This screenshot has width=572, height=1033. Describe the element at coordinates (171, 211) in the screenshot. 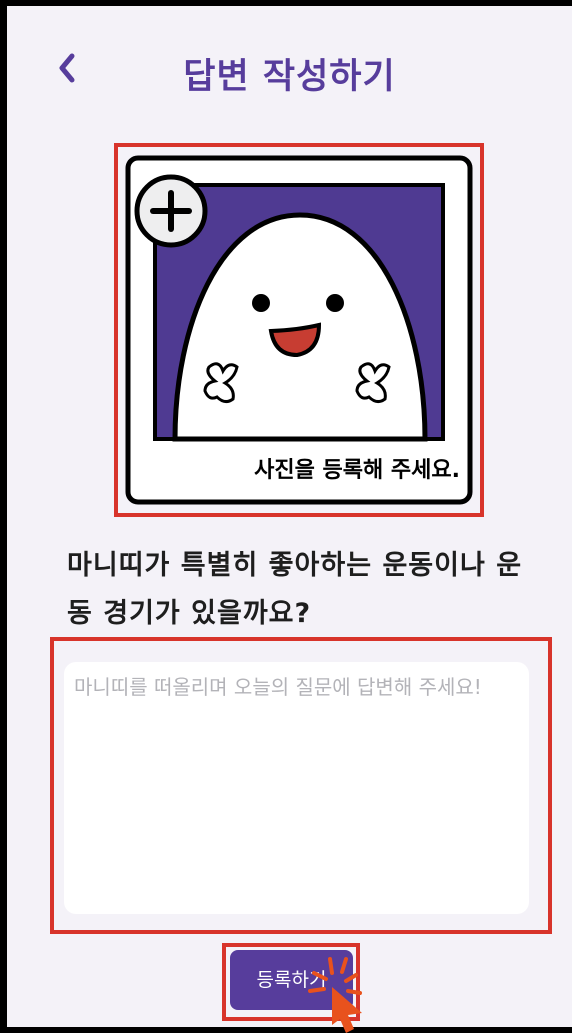

I see `plus-circle-icon` at that location.